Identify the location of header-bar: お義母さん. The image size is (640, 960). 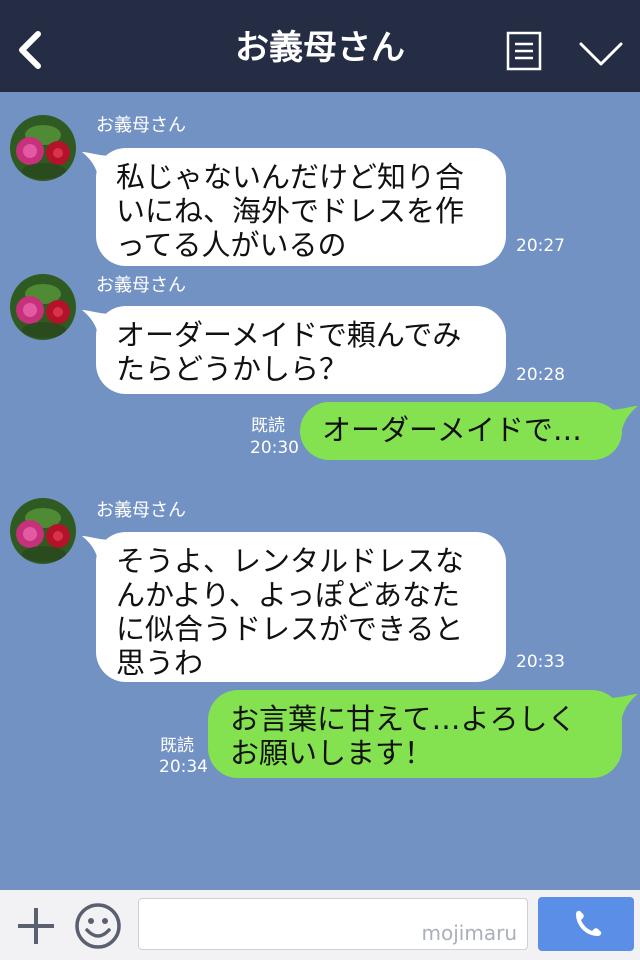
(320, 46).